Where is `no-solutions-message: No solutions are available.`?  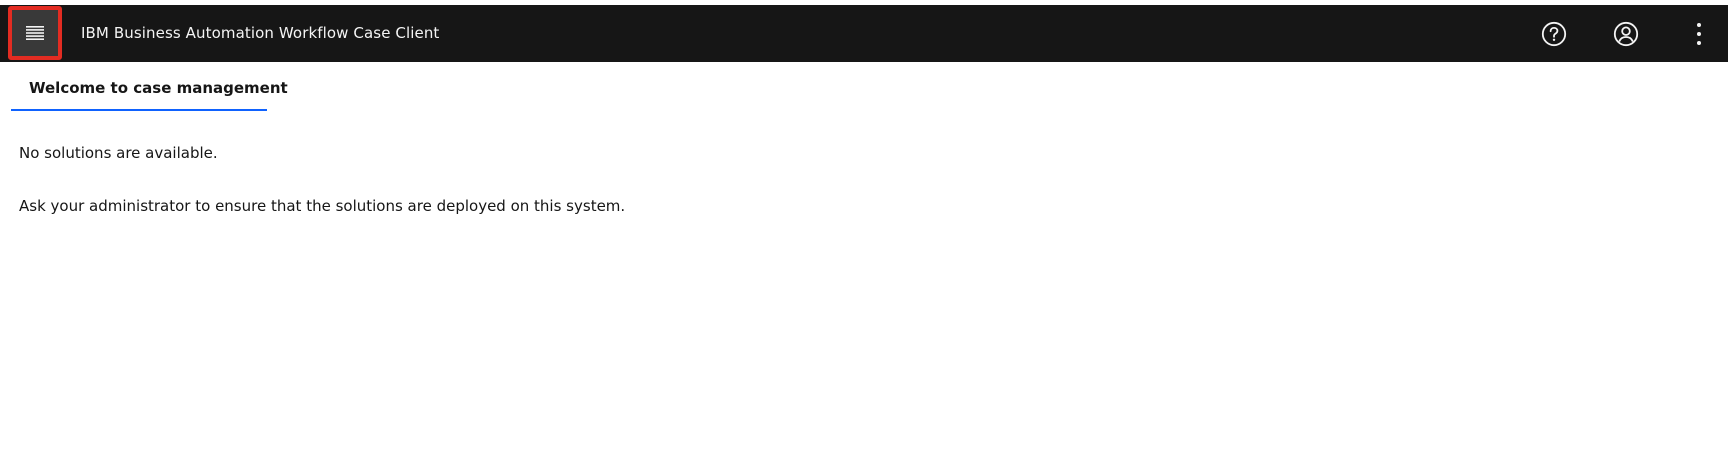
no-solutions-message: No solutions are available. is located at coordinates (118, 153).